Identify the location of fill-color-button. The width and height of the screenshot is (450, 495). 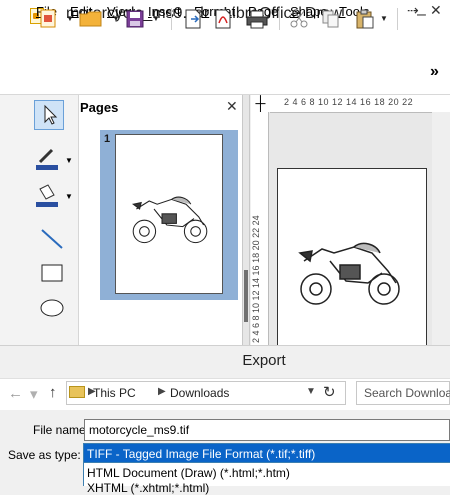
(49, 196).